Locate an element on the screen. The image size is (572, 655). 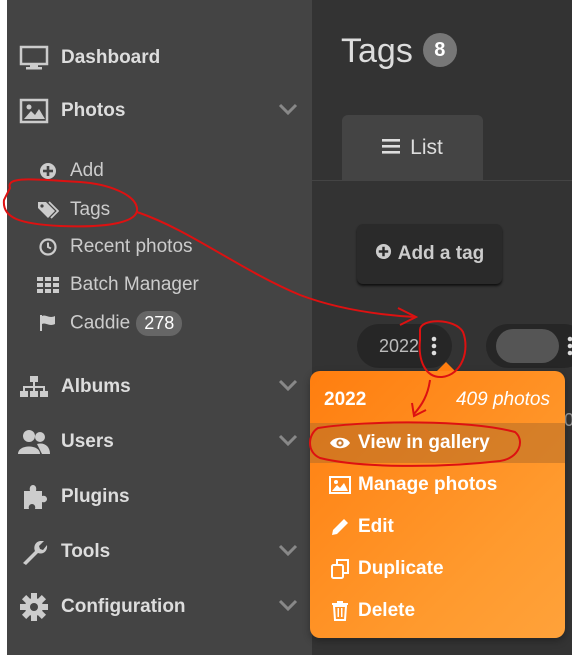
menu-photo-count: 409 photos is located at coordinates (502, 399).